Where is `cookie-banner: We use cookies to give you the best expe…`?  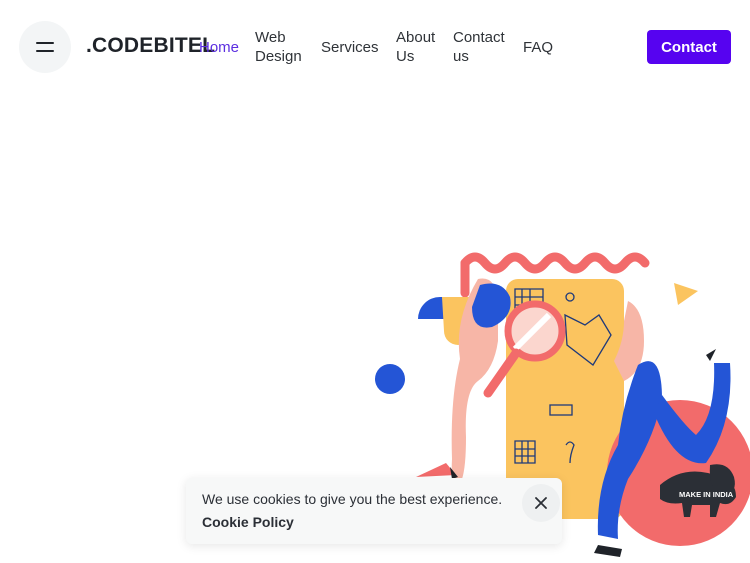
cookie-banner: We use cookies to give you the best expe… is located at coordinates (374, 511).